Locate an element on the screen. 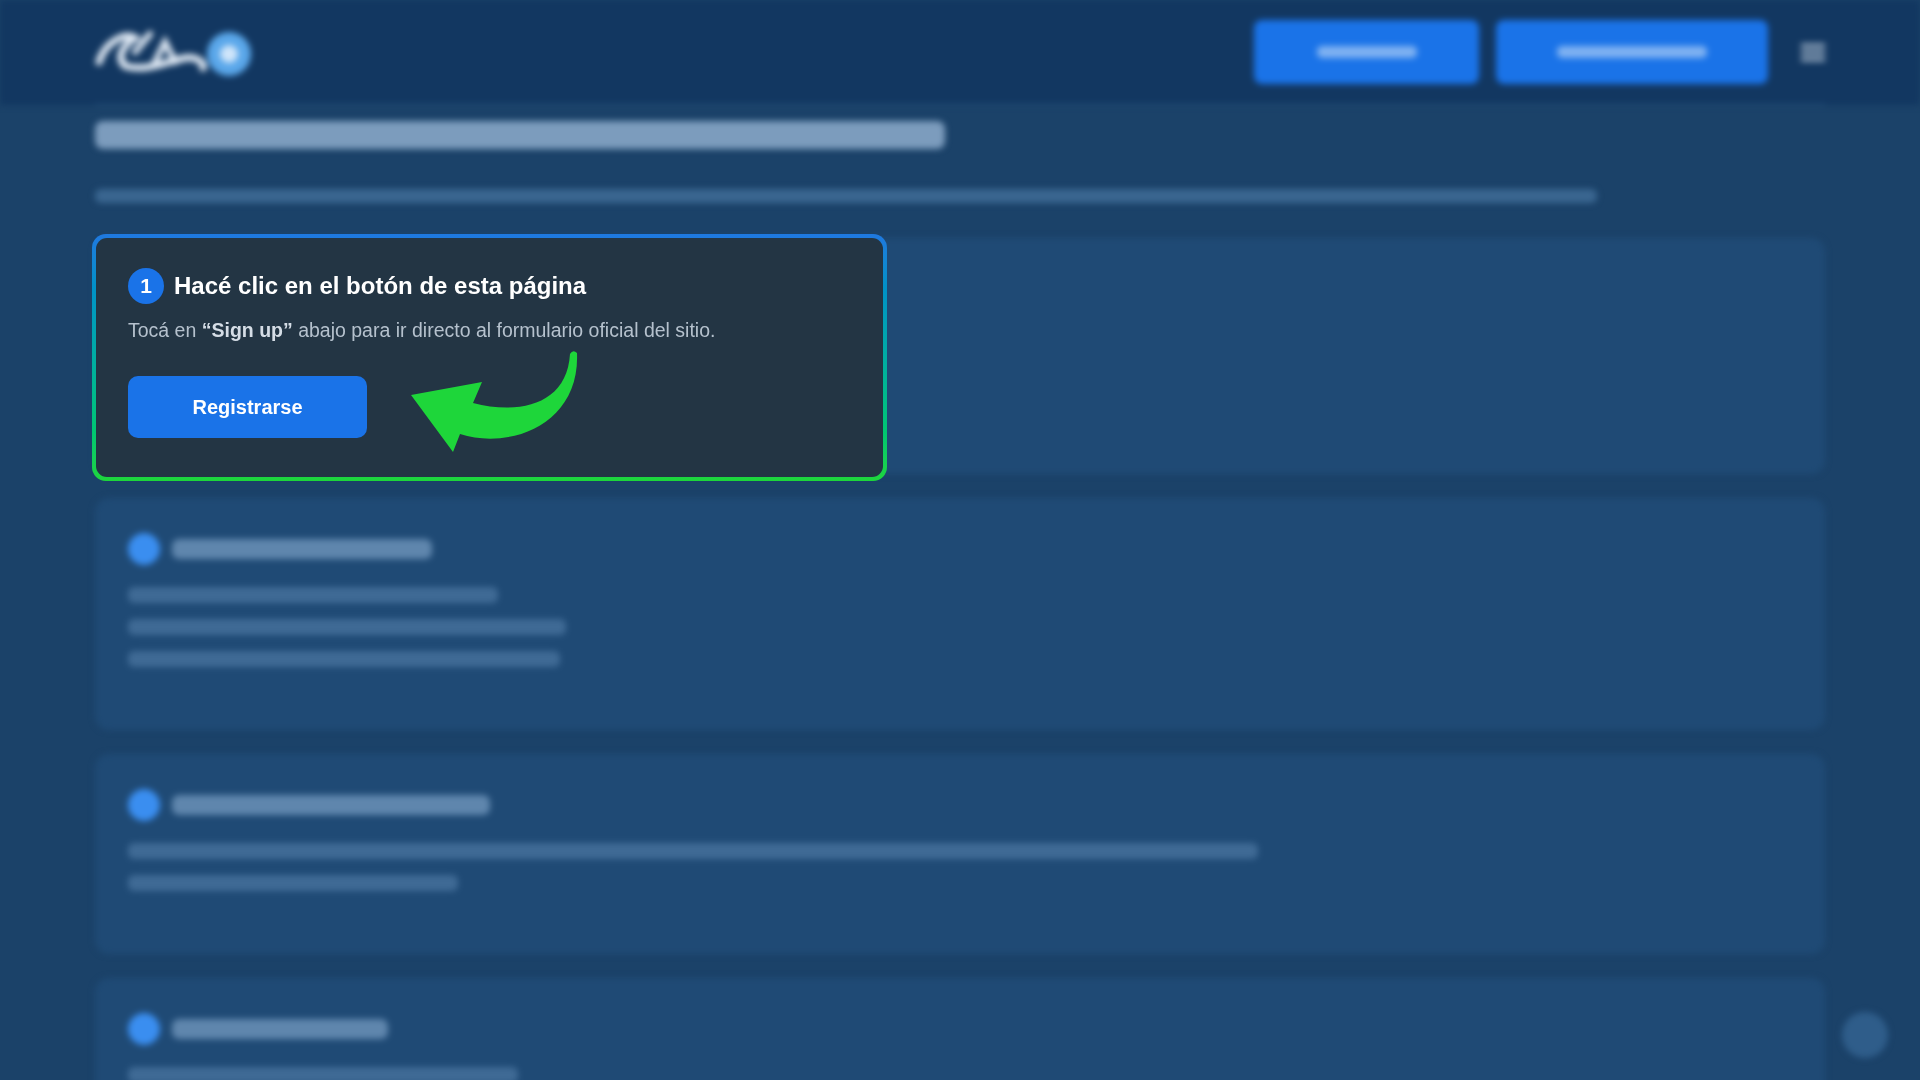 The height and width of the screenshot is (1080, 1920). step-number: 1 is located at coordinates (146, 286).